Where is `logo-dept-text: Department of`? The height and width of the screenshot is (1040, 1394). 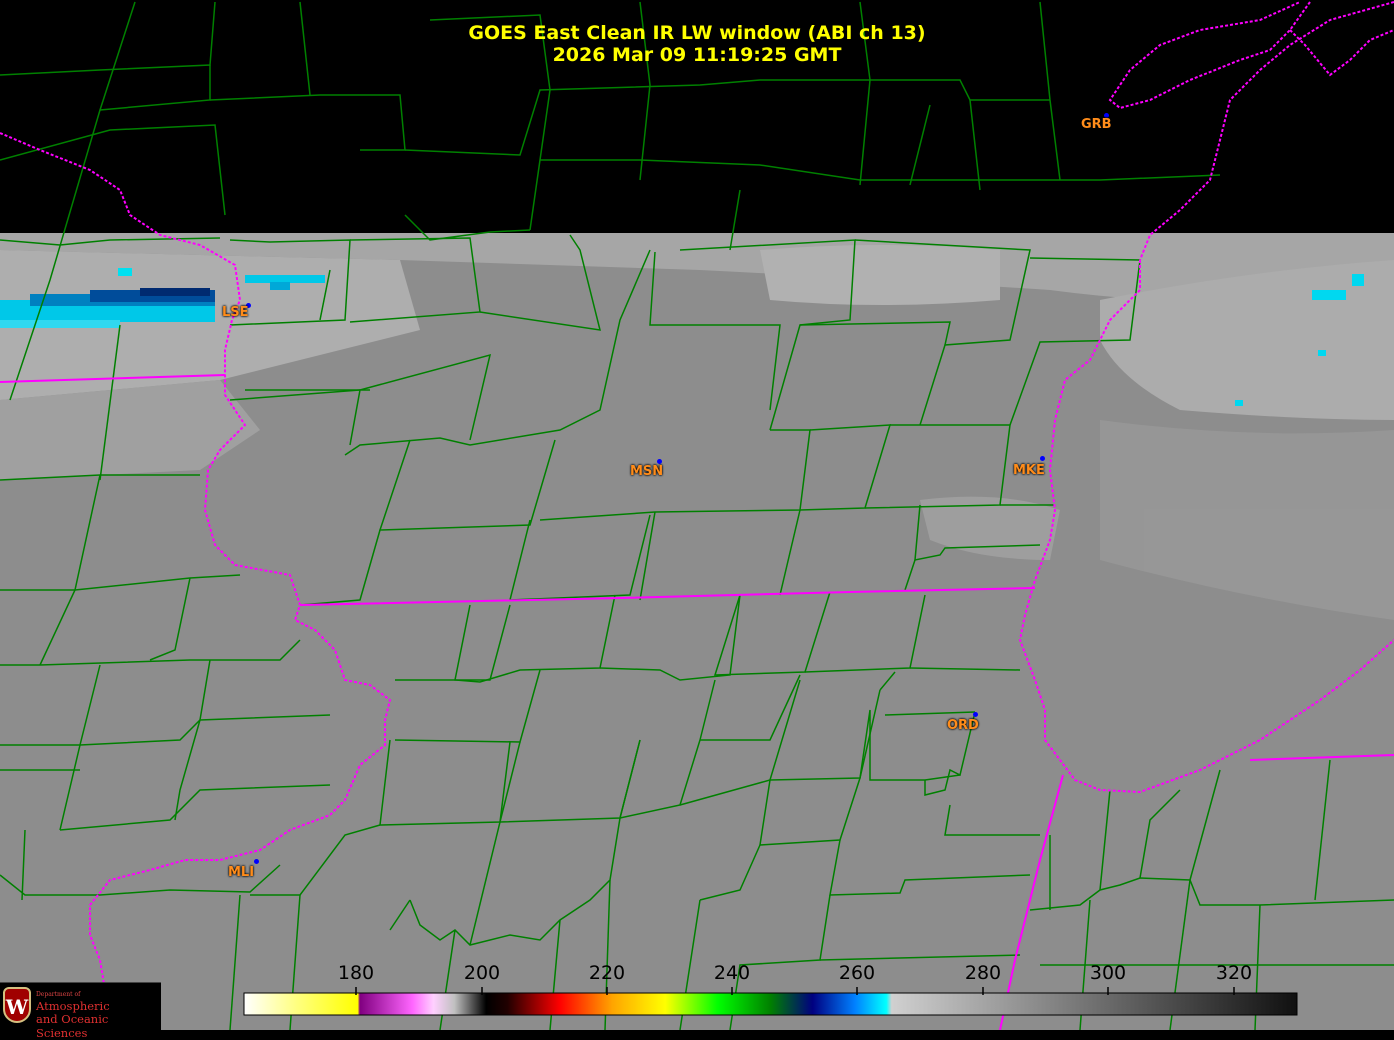 logo-dept-text: Department of is located at coordinates (58, 994).